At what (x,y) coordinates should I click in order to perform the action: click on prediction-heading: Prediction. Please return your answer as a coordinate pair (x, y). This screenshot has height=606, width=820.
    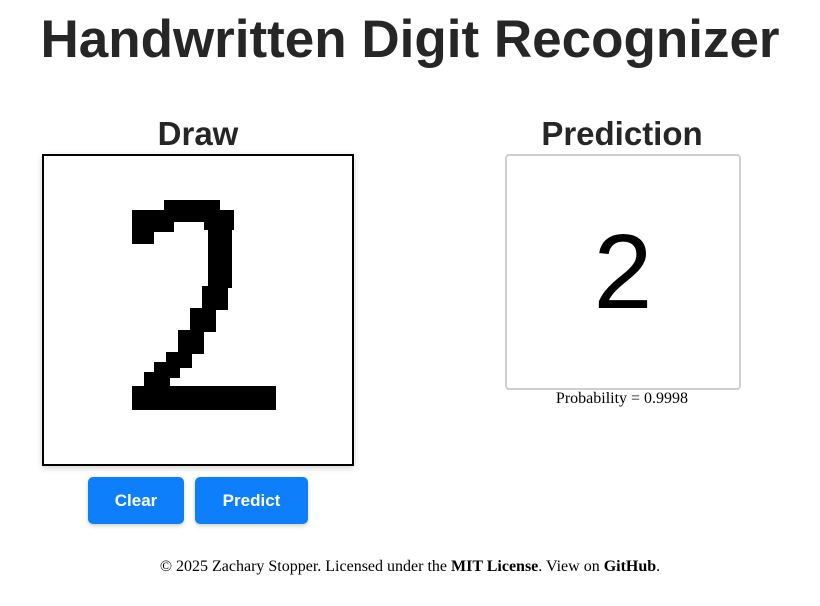
    Looking at the image, I should click on (622, 133).